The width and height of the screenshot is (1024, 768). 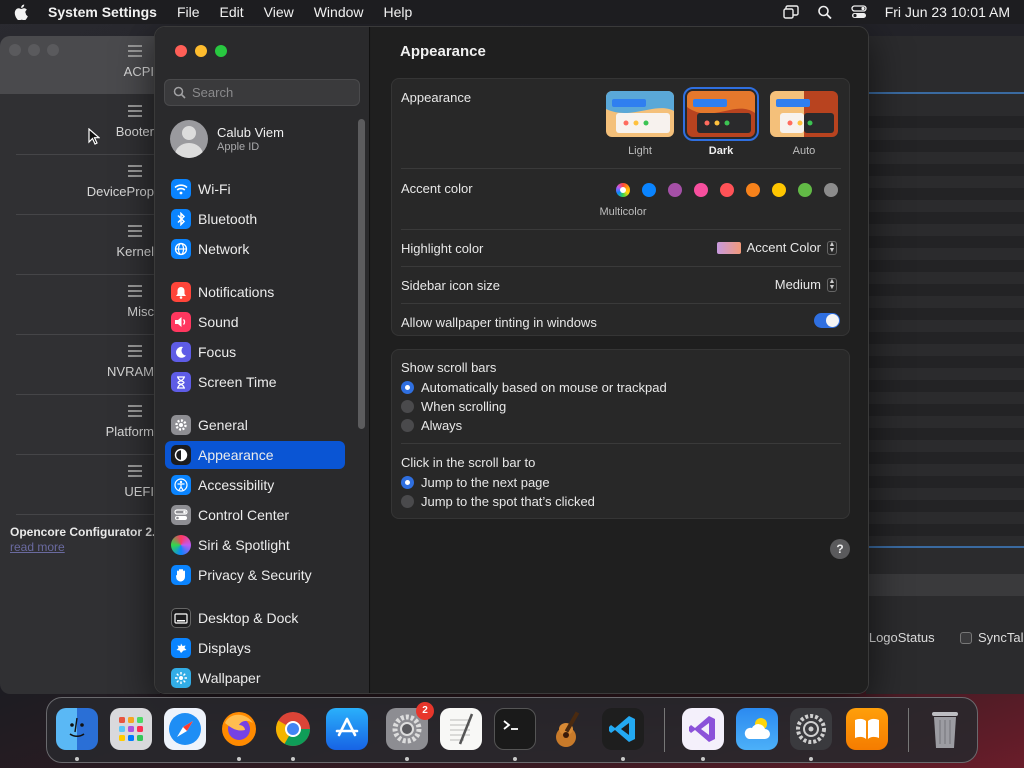 What do you see at coordinates (255, 249) in the screenshot?
I see `sidebar-item-network: Network` at bounding box center [255, 249].